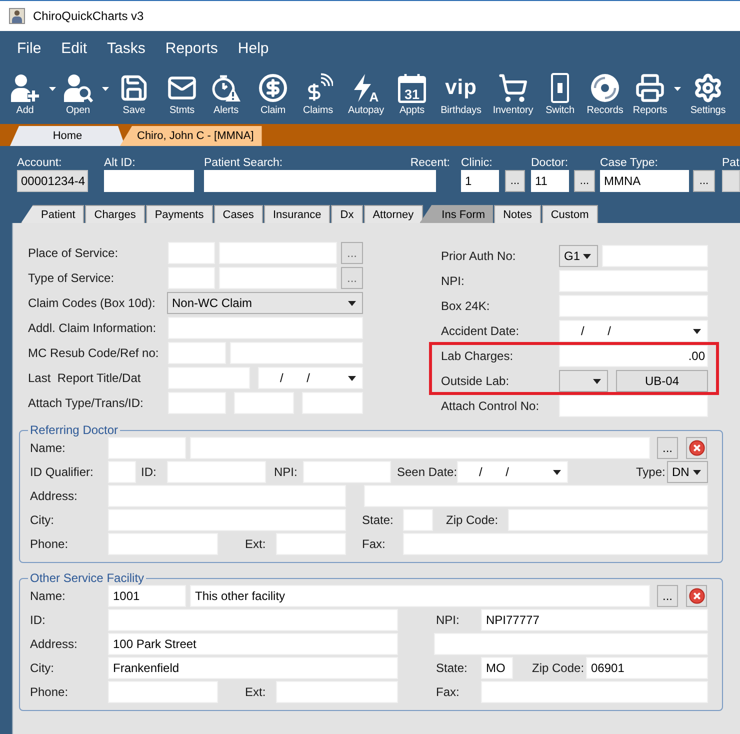 This screenshot has height=734, width=740. I want to click on input-field: MMNA, so click(644, 181).